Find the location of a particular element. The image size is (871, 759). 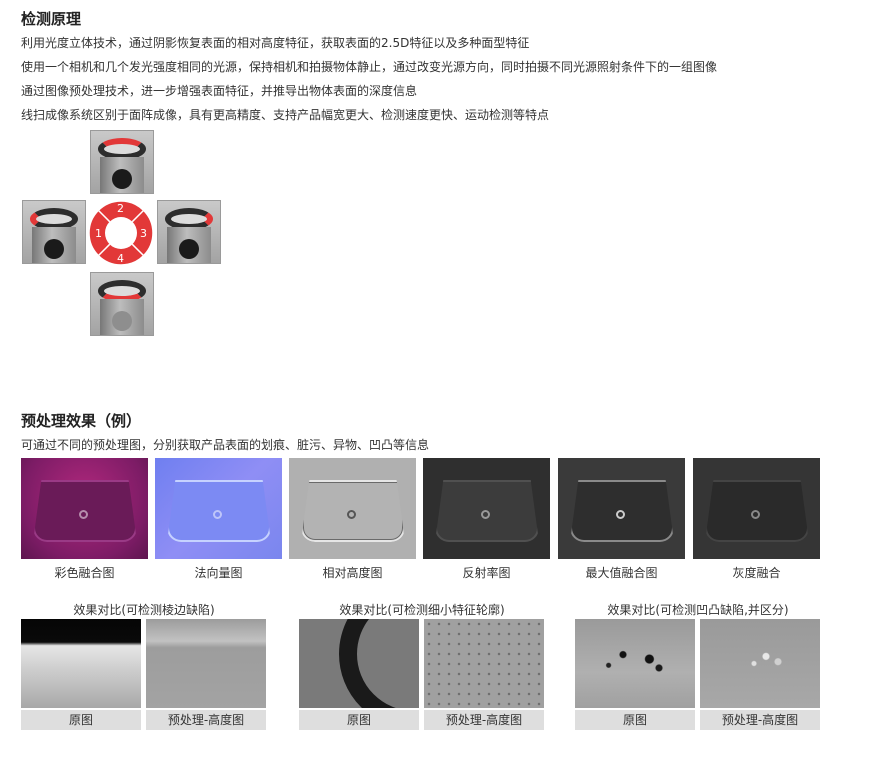

comparison-contour-height-image is located at coordinates (484, 663).